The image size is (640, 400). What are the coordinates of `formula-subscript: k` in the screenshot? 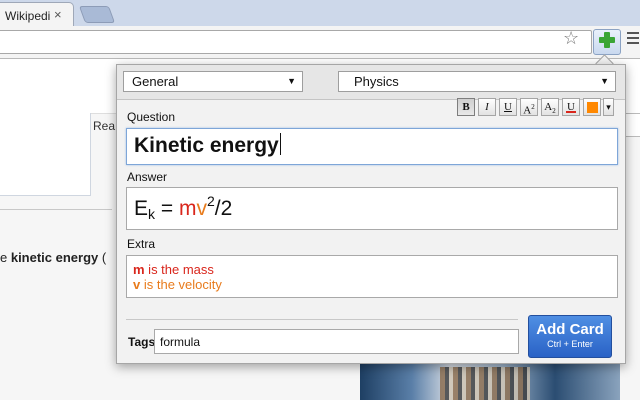 It's located at (152, 214).